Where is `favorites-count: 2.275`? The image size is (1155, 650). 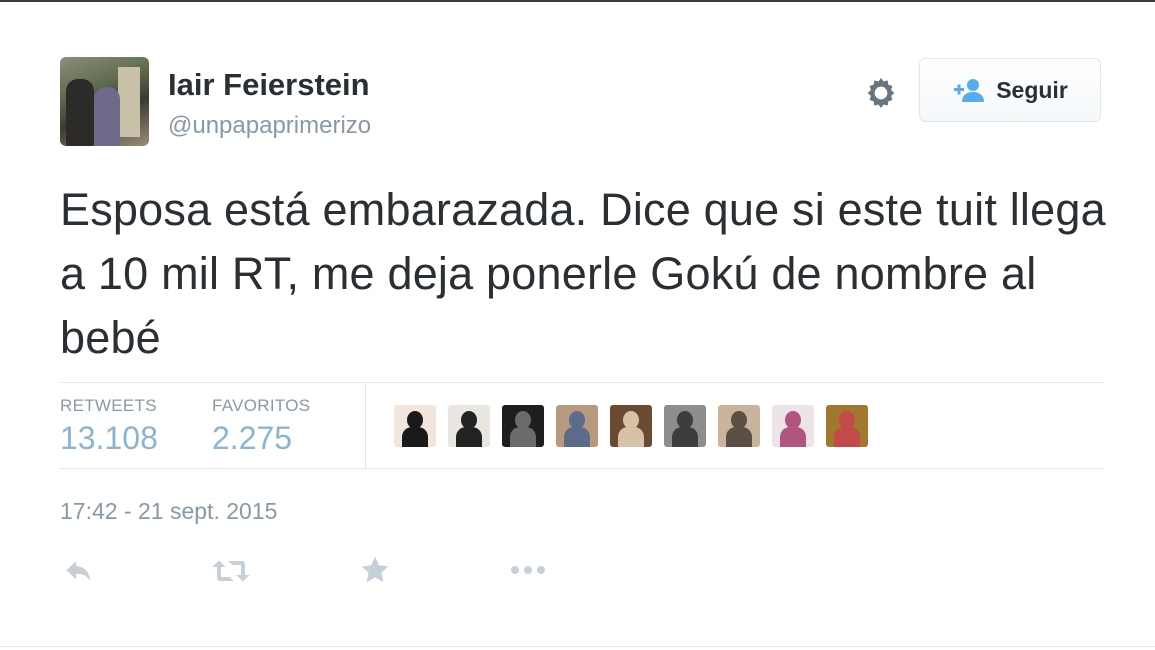
favorites-count: 2.275 is located at coordinates (252, 438).